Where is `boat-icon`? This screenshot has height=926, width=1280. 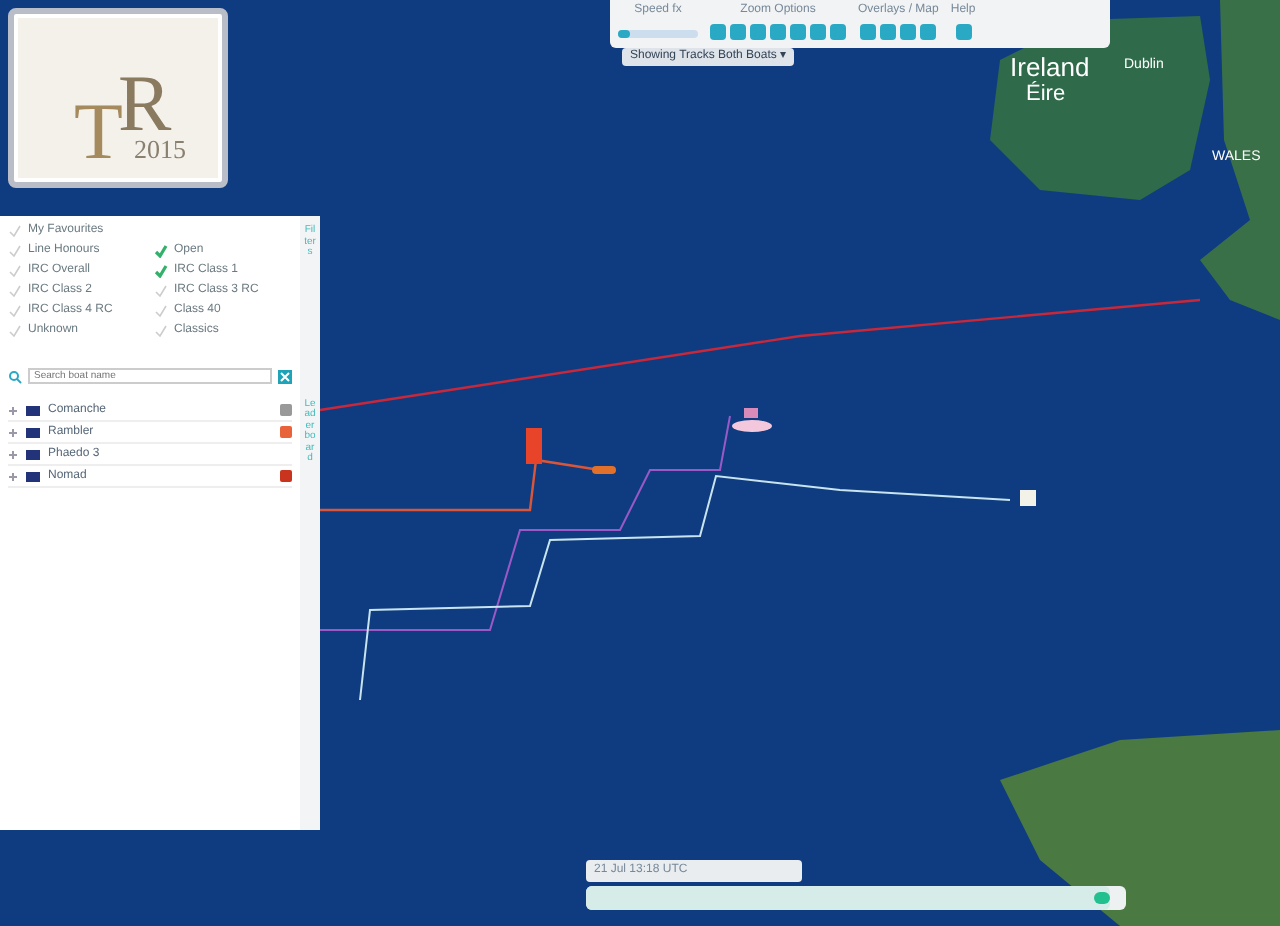
boat-icon is located at coordinates (752, 420).